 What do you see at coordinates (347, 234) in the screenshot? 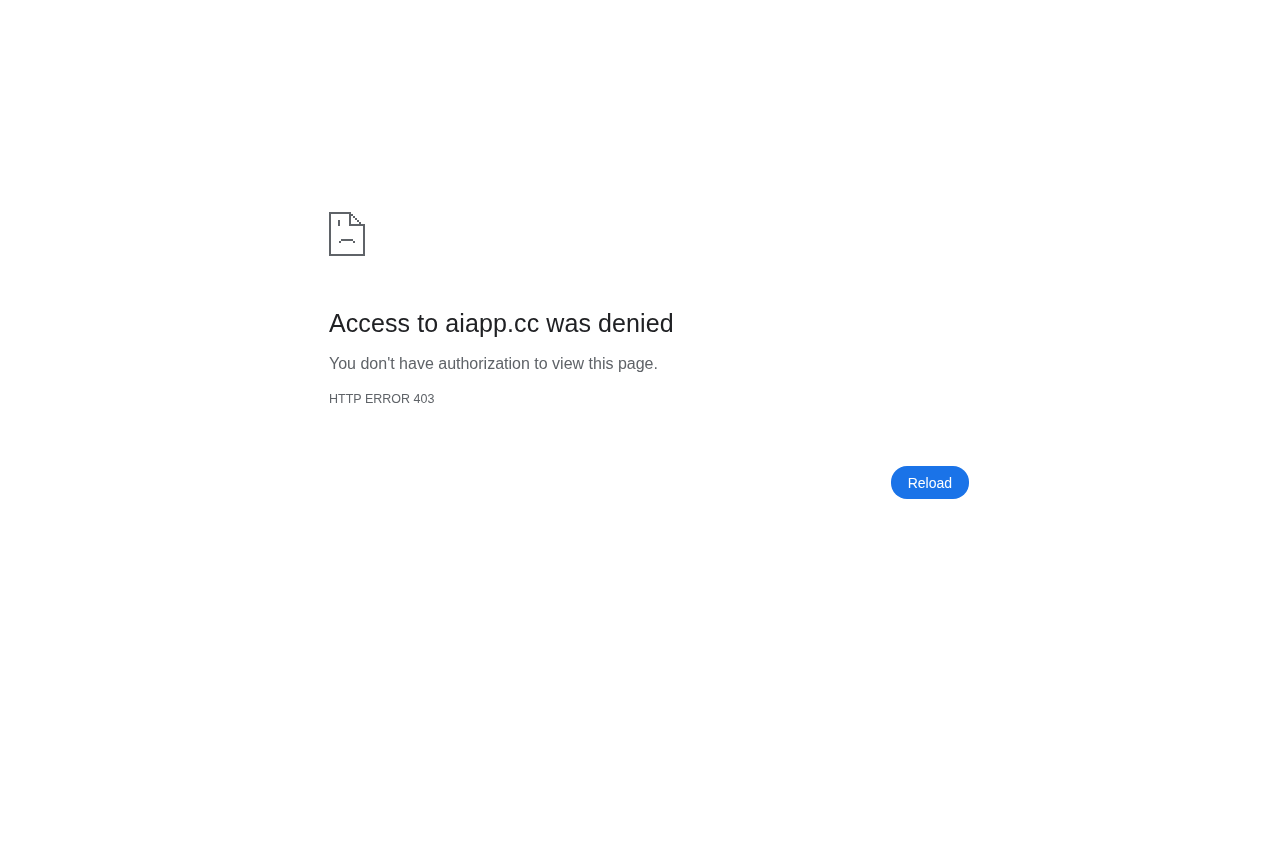
I see `sad-document-icon` at bounding box center [347, 234].